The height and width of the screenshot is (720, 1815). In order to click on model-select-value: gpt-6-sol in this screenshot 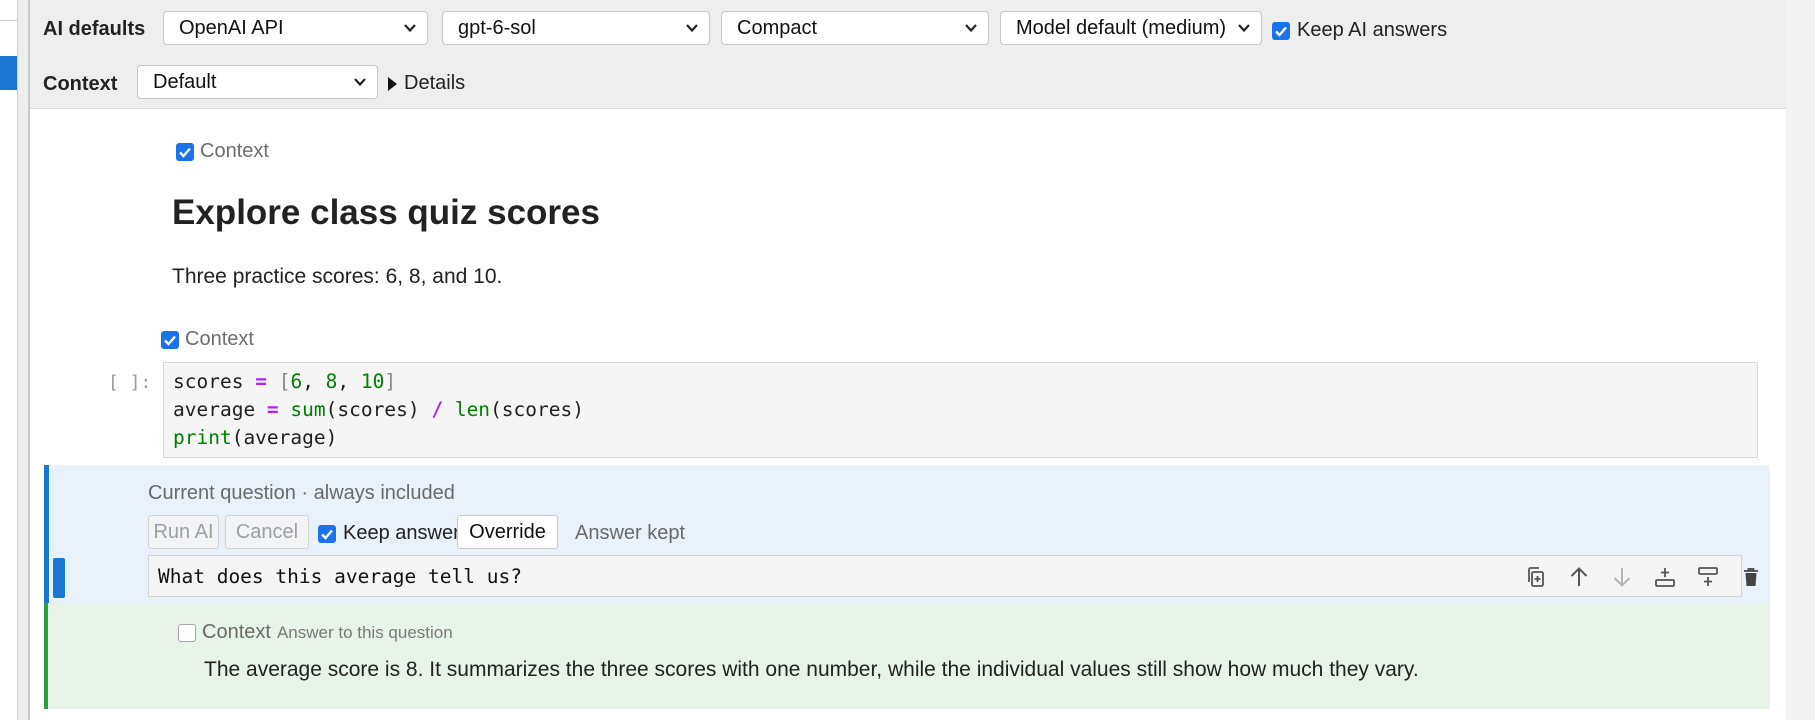, I will do `click(497, 27)`.